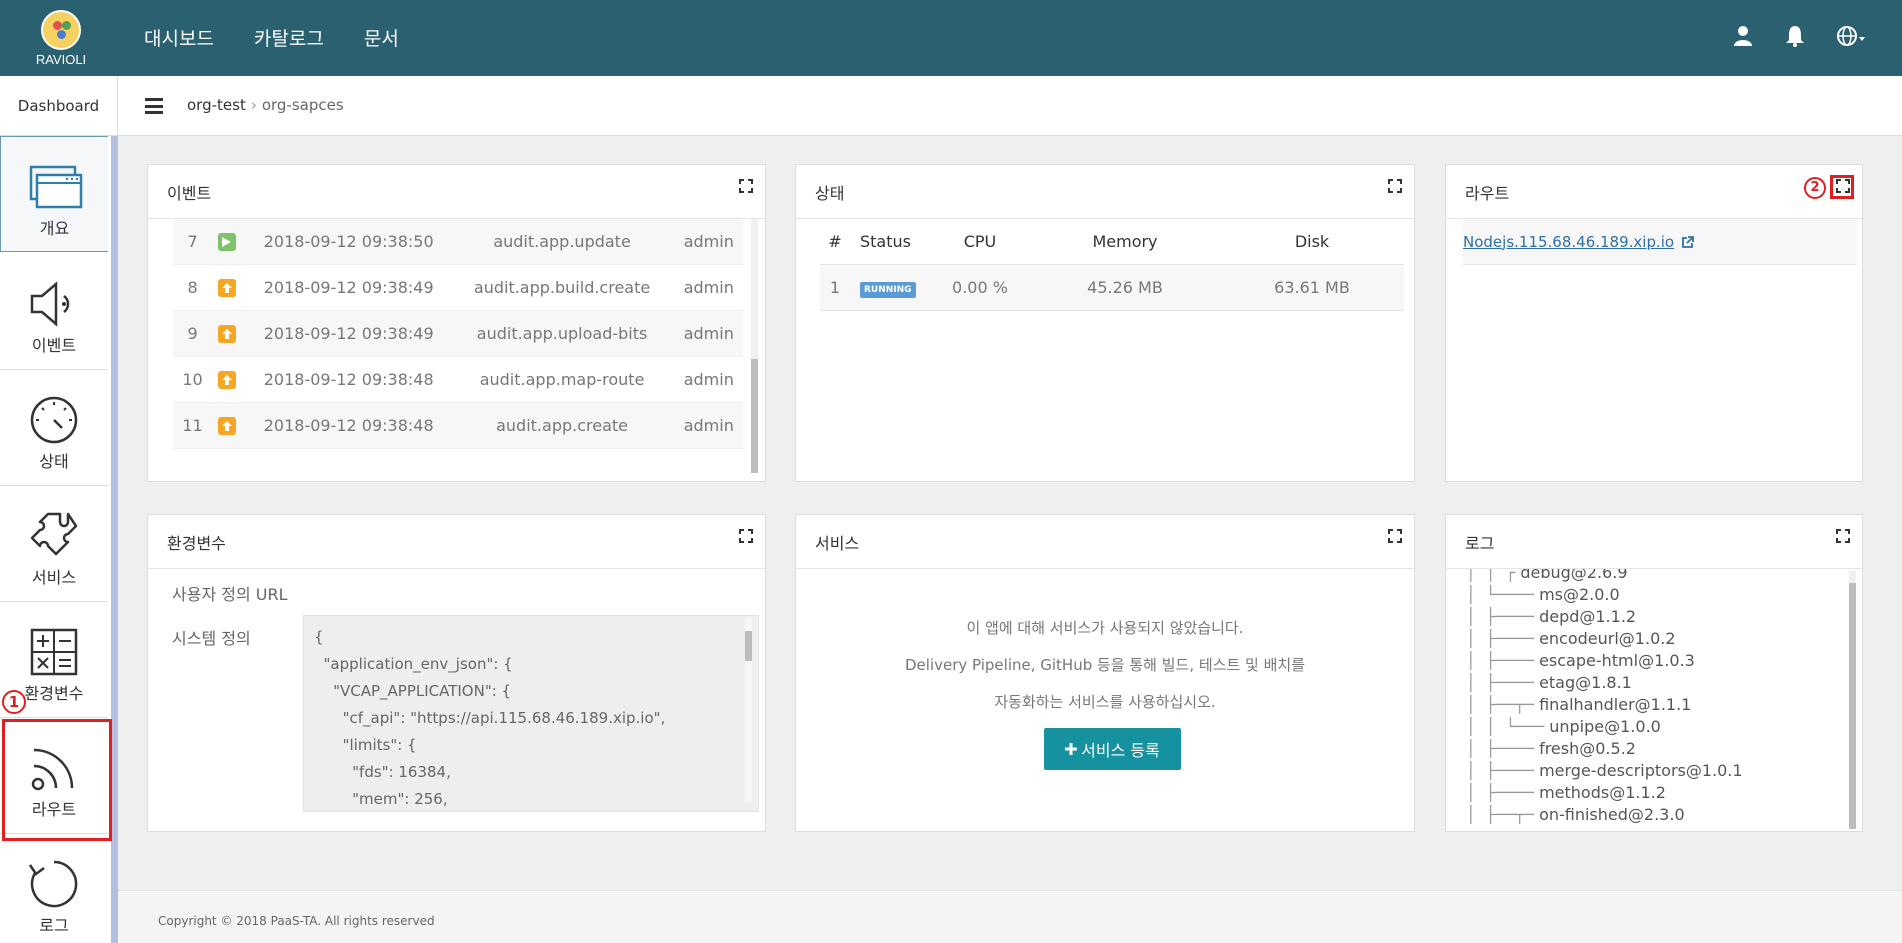 This screenshot has width=1902, height=943. I want to click on nav-docs: 문서, so click(381, 37).